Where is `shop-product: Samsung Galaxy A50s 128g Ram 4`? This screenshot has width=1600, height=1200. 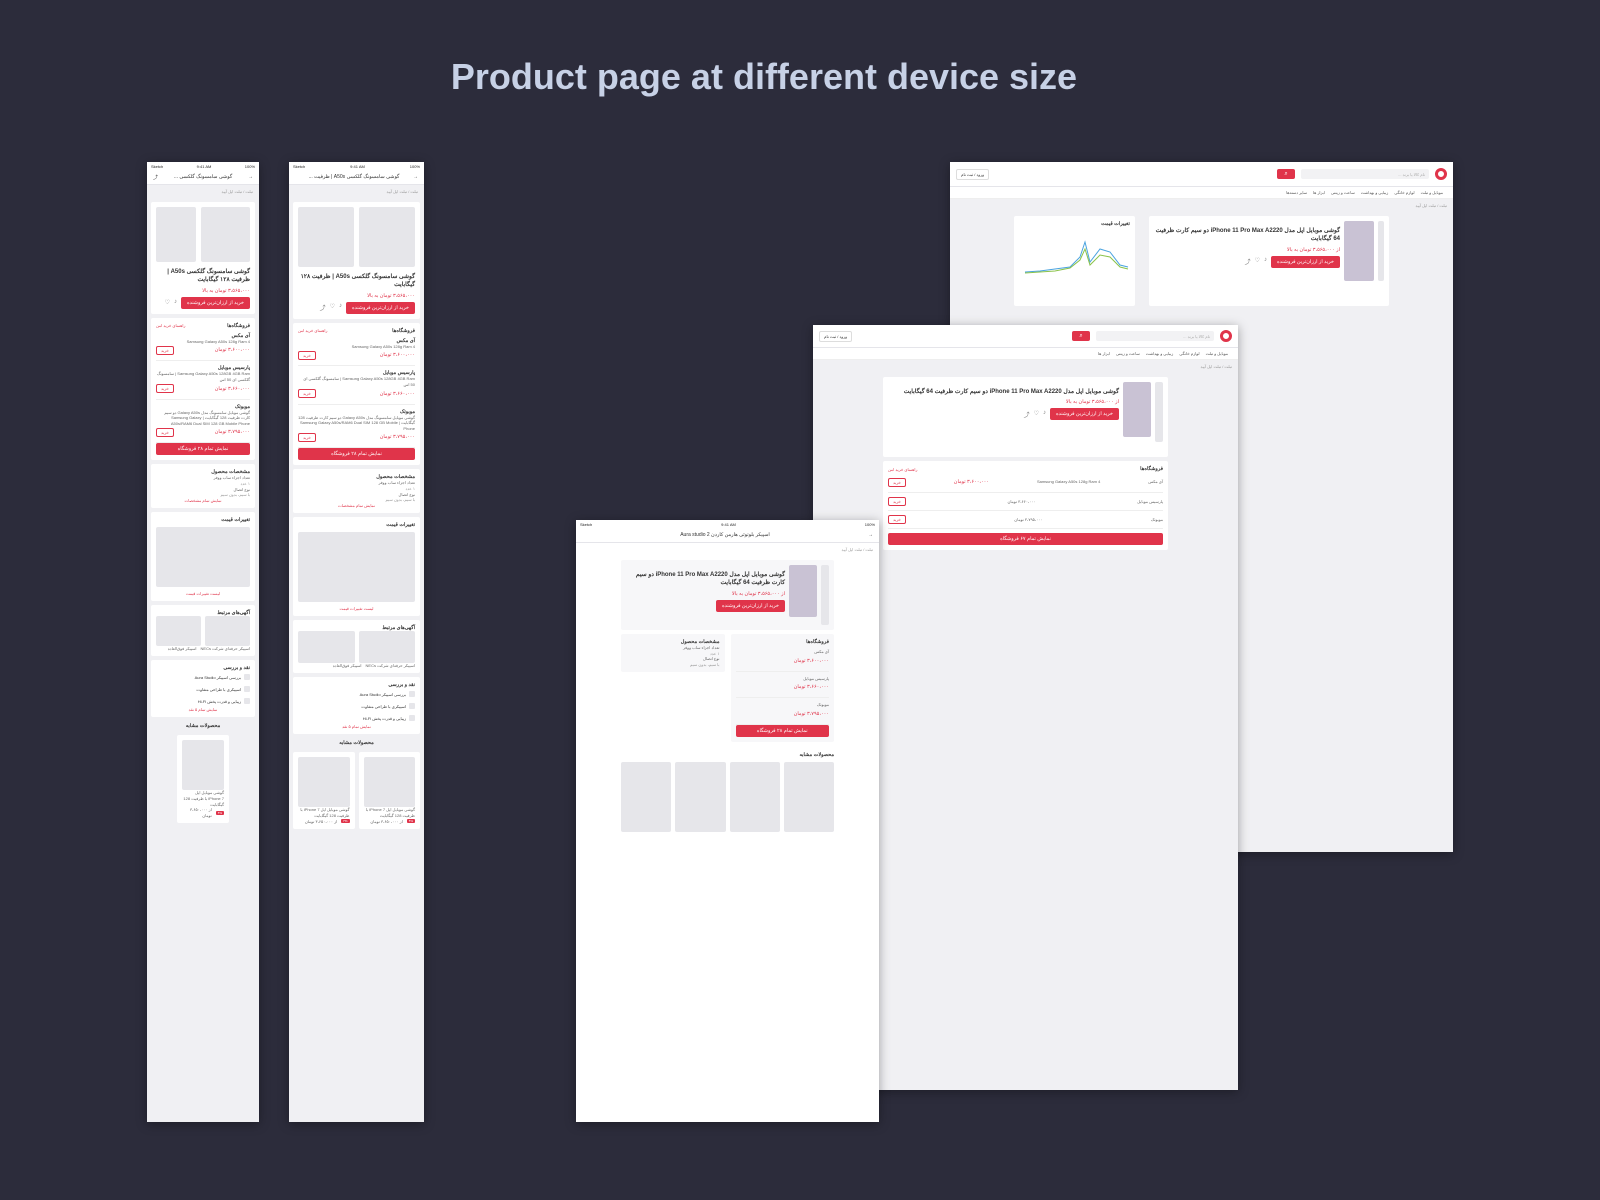
shop-product: Samsung Galaxy A50s 128g Ram 4 is located at coordinates (1068, 482).